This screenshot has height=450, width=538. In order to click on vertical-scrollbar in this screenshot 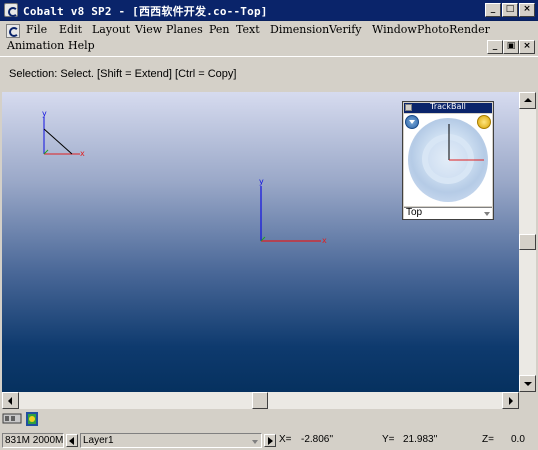, I will do `click(527, 242)`.